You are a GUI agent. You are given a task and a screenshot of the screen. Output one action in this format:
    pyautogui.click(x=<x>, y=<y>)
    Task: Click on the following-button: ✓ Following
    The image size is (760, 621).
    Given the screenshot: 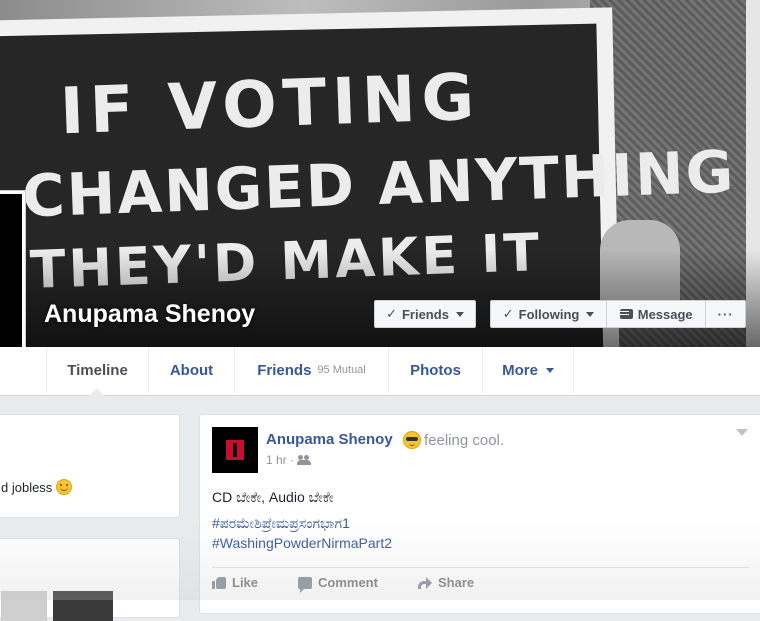 What is the action you would take?
    pyautogui.click(x=549, y=314)
    